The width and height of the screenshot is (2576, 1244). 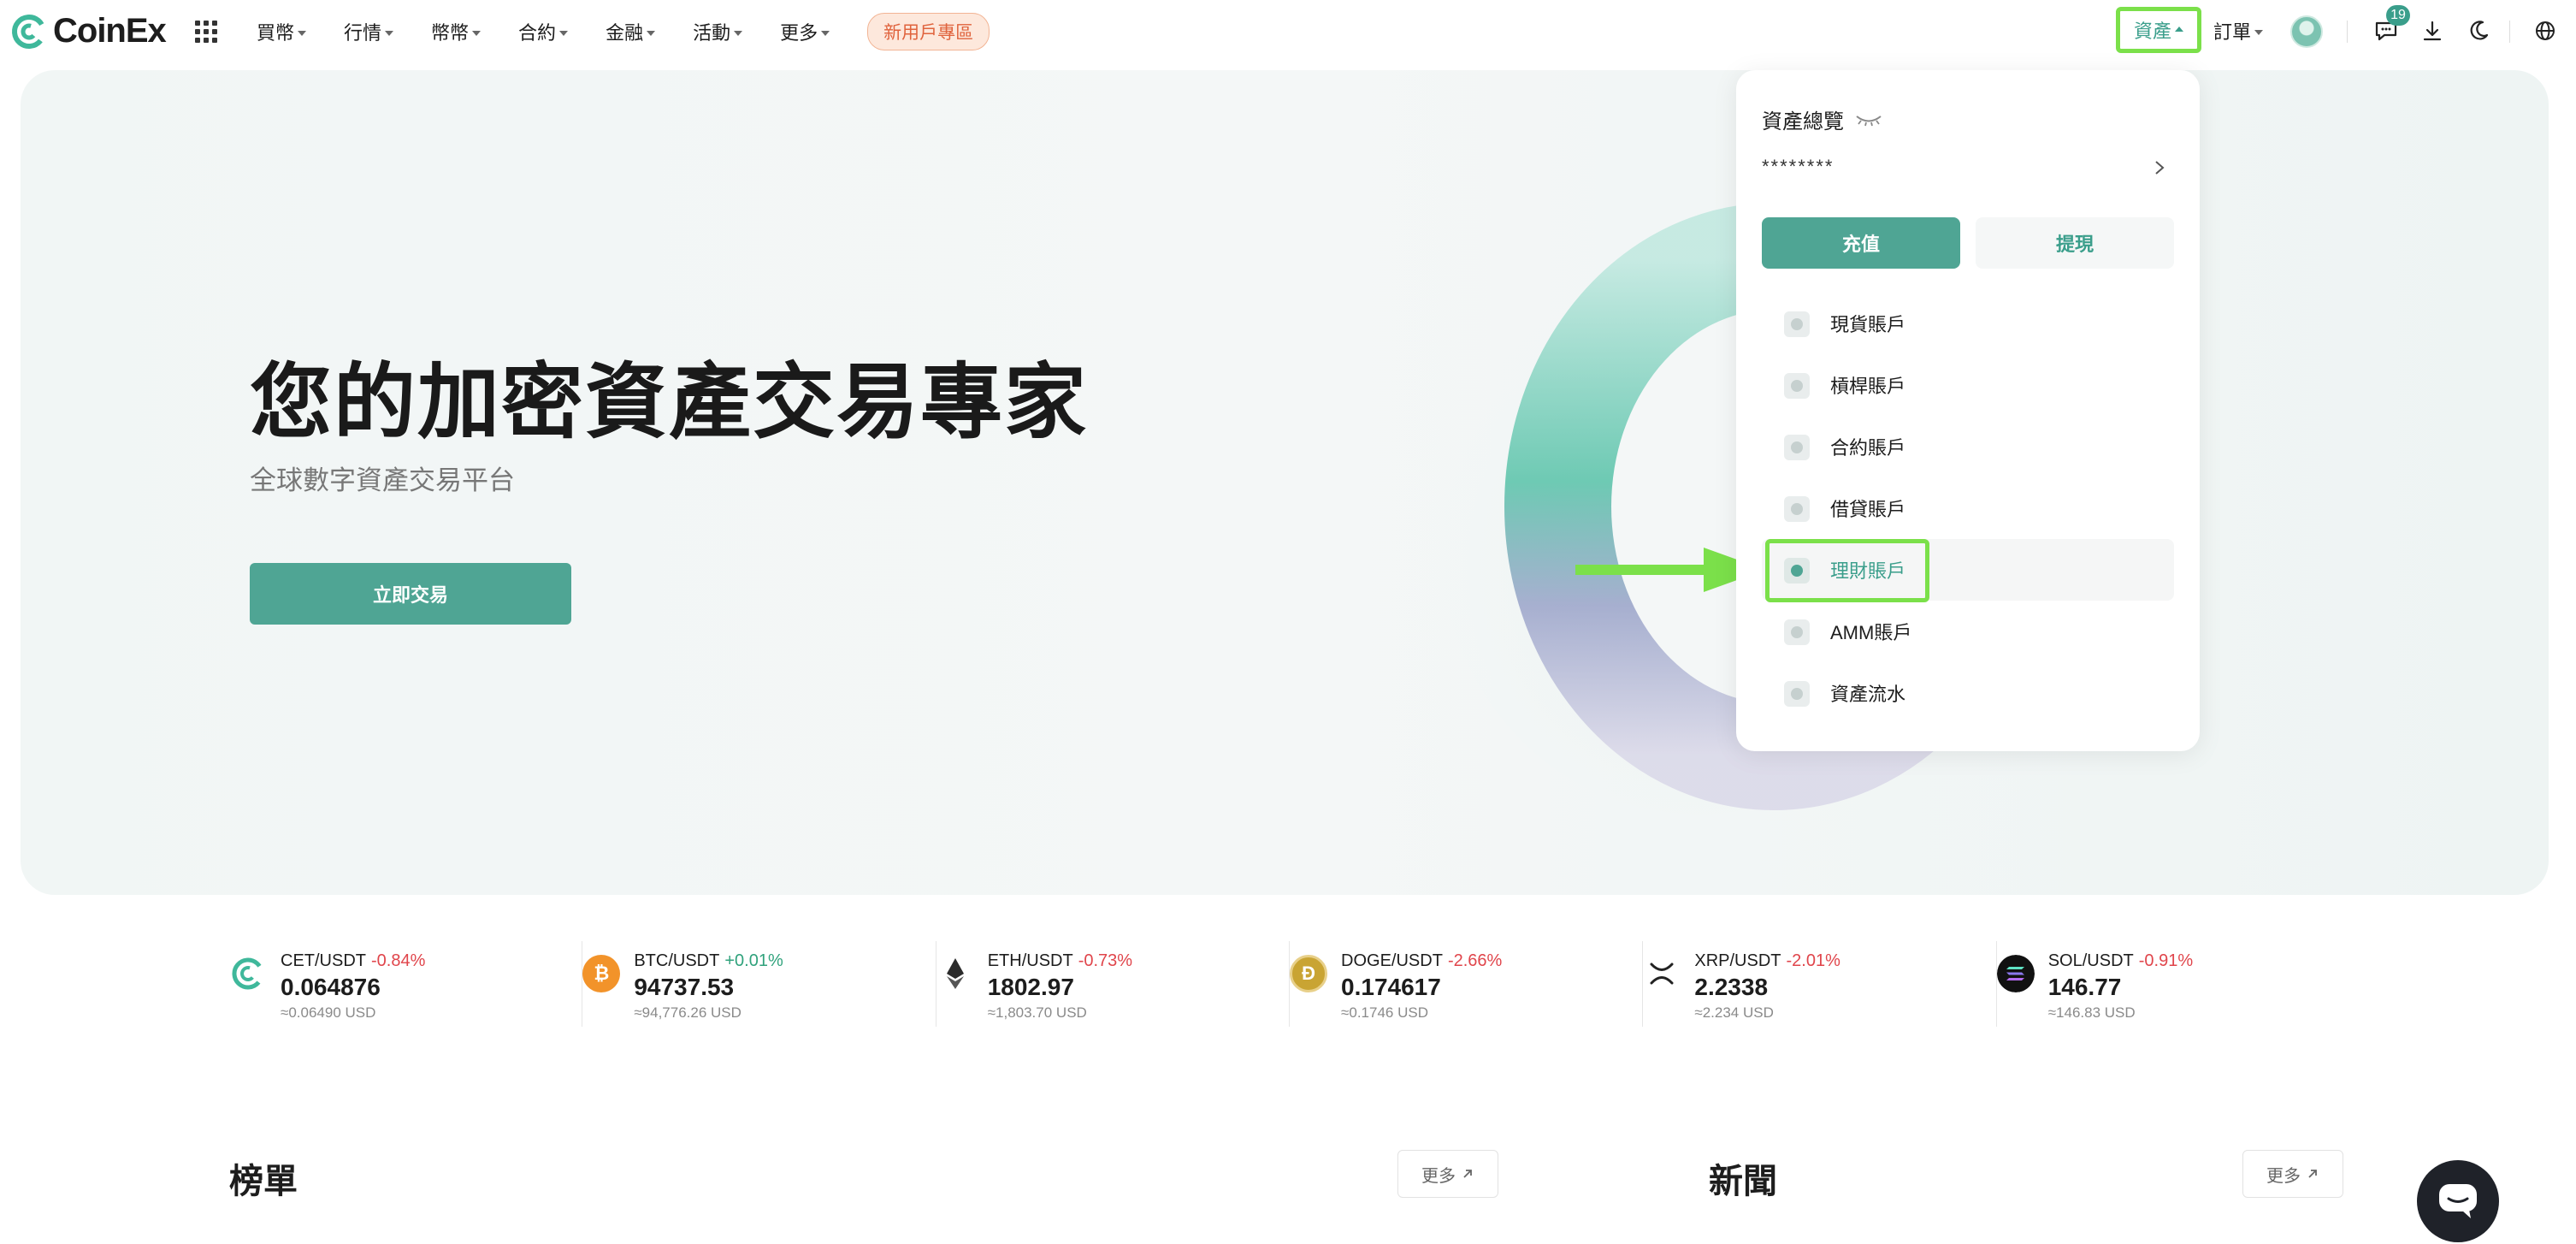 I want to click on ticker-pair: DOGE/USDT -2.66%, so click(x=1421, y=961).